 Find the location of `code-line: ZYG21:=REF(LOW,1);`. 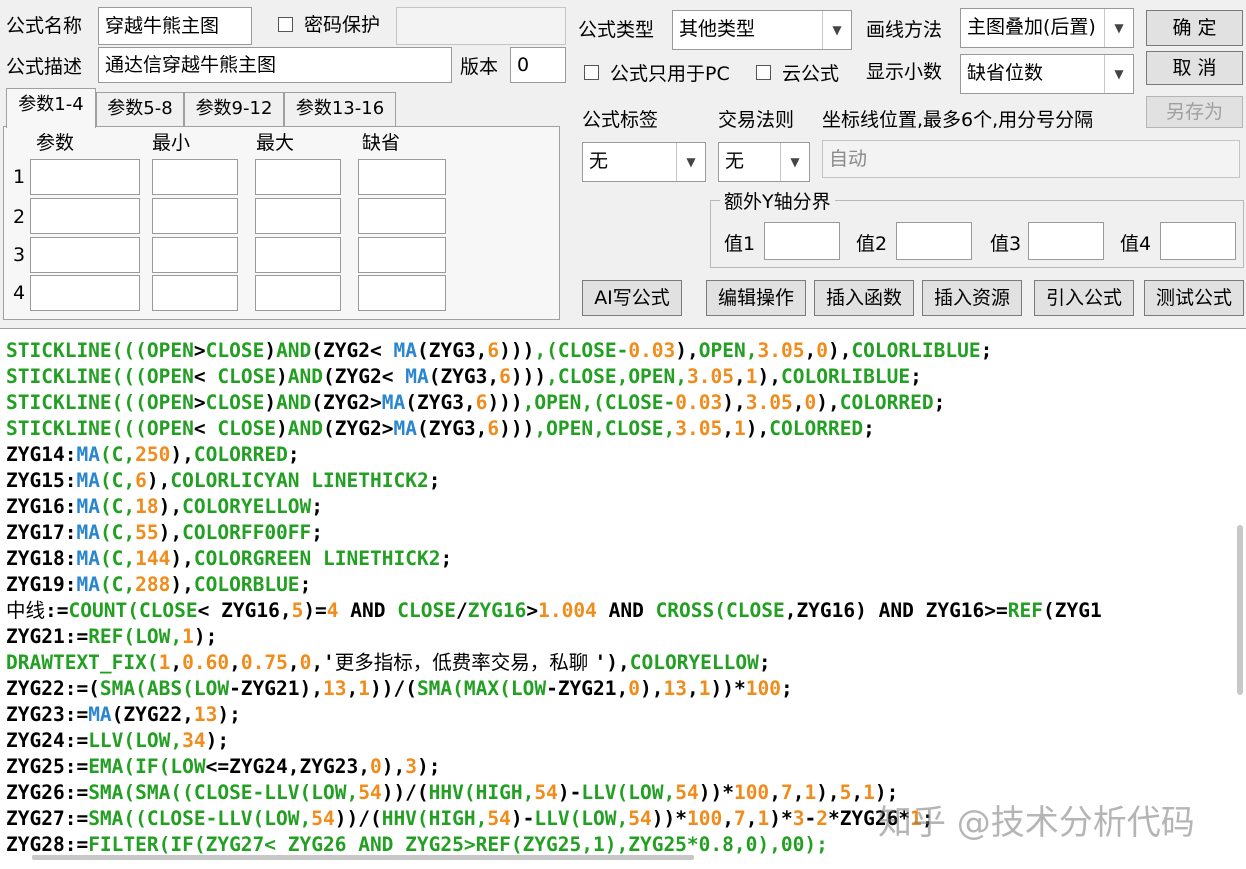

code-line: ZYG21:=REF(LOW,1); is located at coordinates (554, 637).